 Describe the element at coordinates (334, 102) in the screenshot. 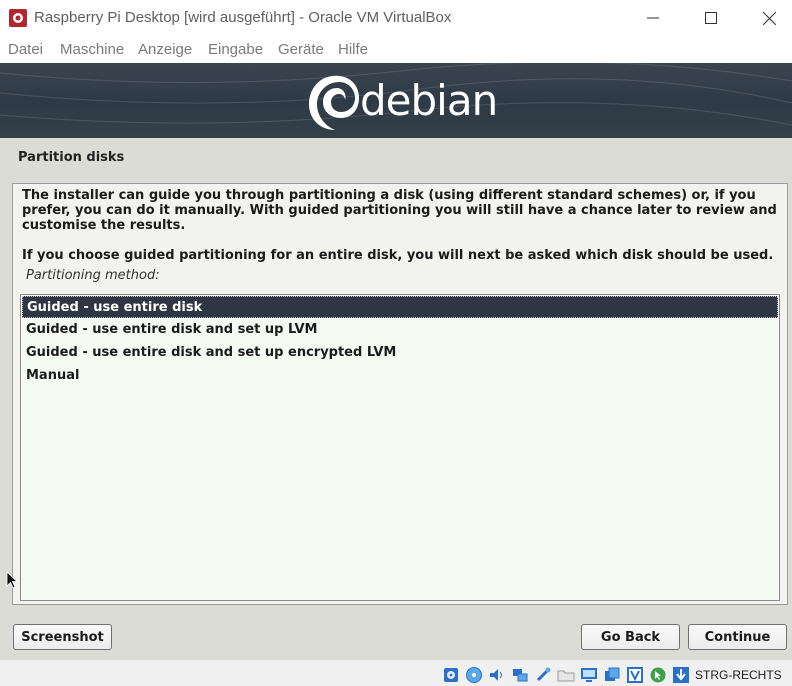

I see `debian-swirl-icon` at that location.